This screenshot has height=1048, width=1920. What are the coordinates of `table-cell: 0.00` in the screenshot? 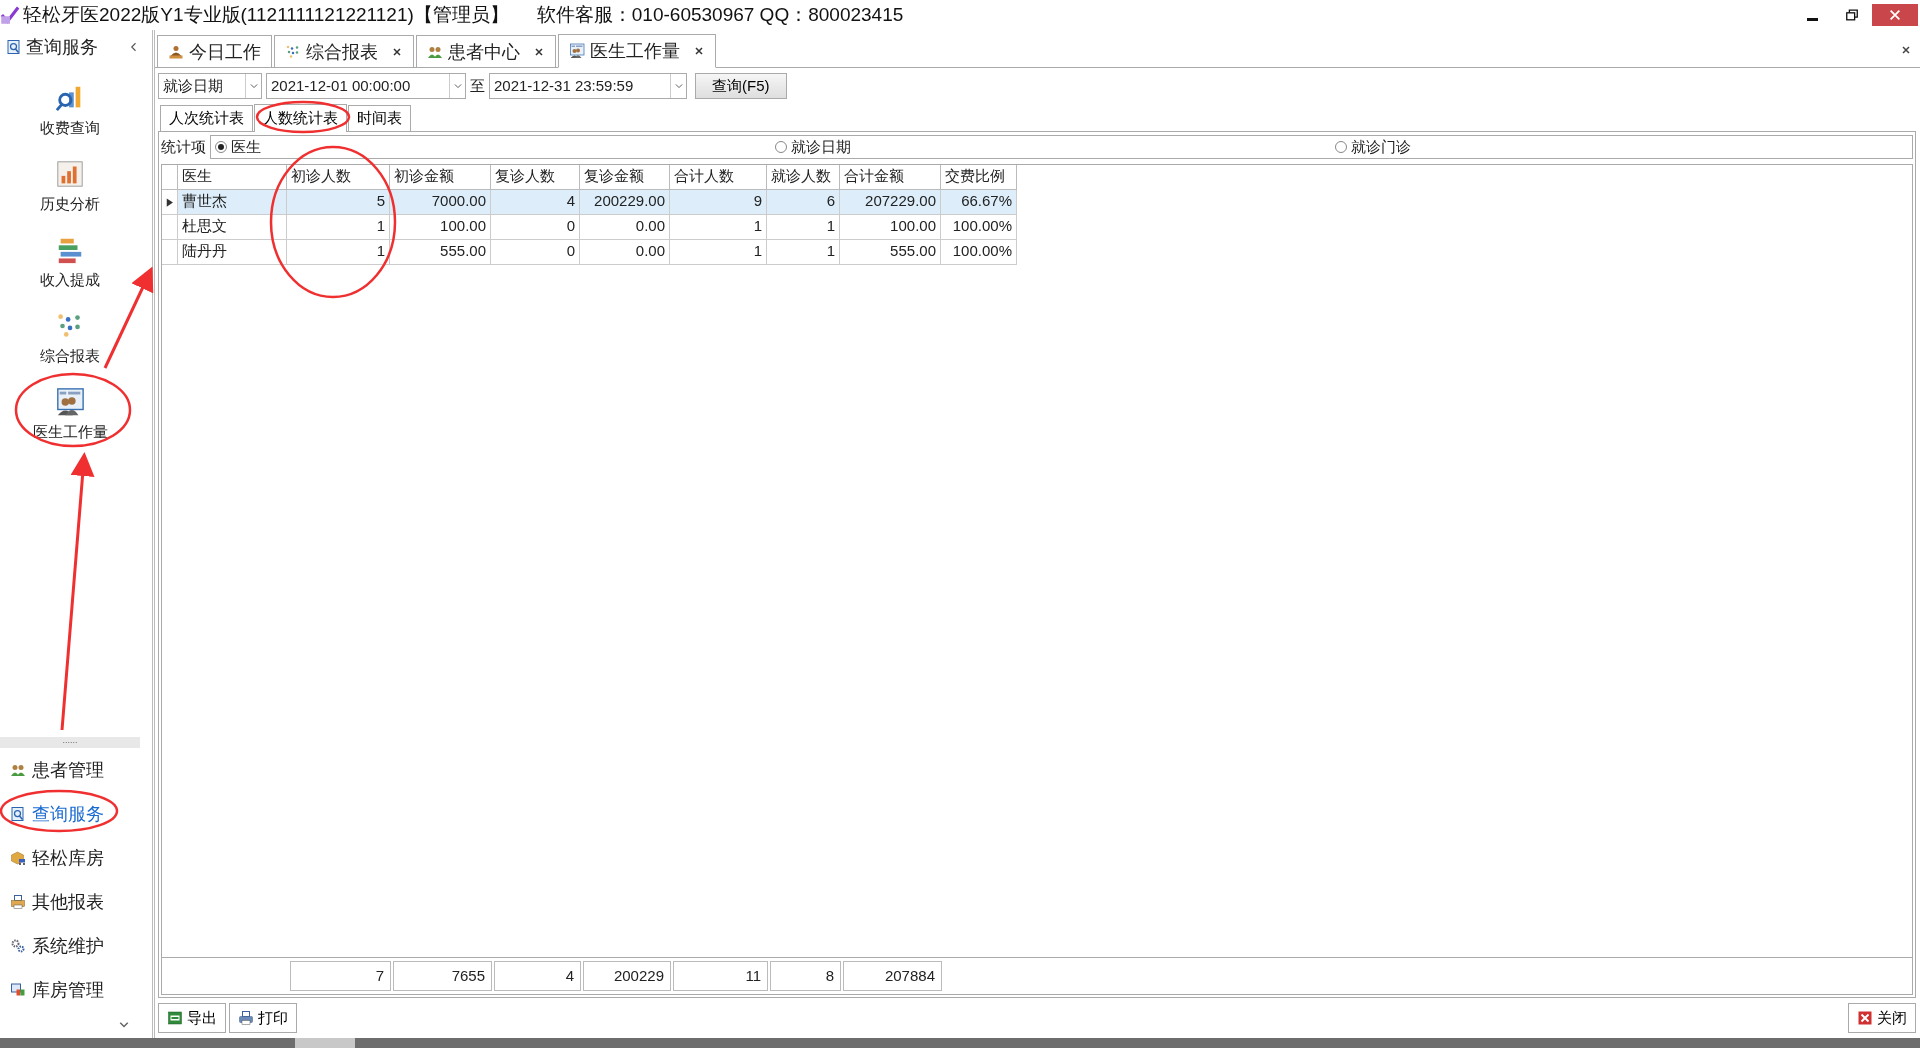 It's located at (625, 227).